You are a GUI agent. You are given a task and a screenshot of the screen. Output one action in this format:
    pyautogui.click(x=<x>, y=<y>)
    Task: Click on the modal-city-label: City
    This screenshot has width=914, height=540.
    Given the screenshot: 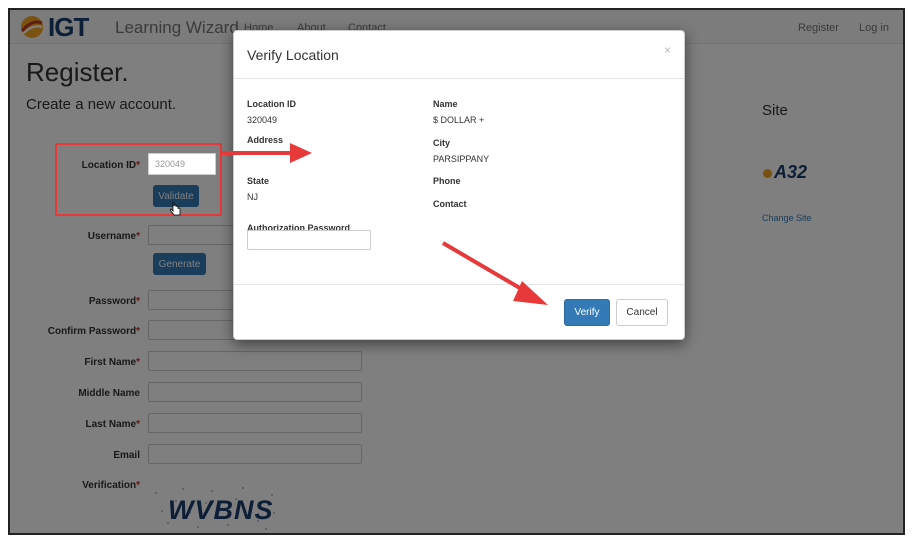 What is the action you would take?
    pyautogui.click(x=442, y=143)
    